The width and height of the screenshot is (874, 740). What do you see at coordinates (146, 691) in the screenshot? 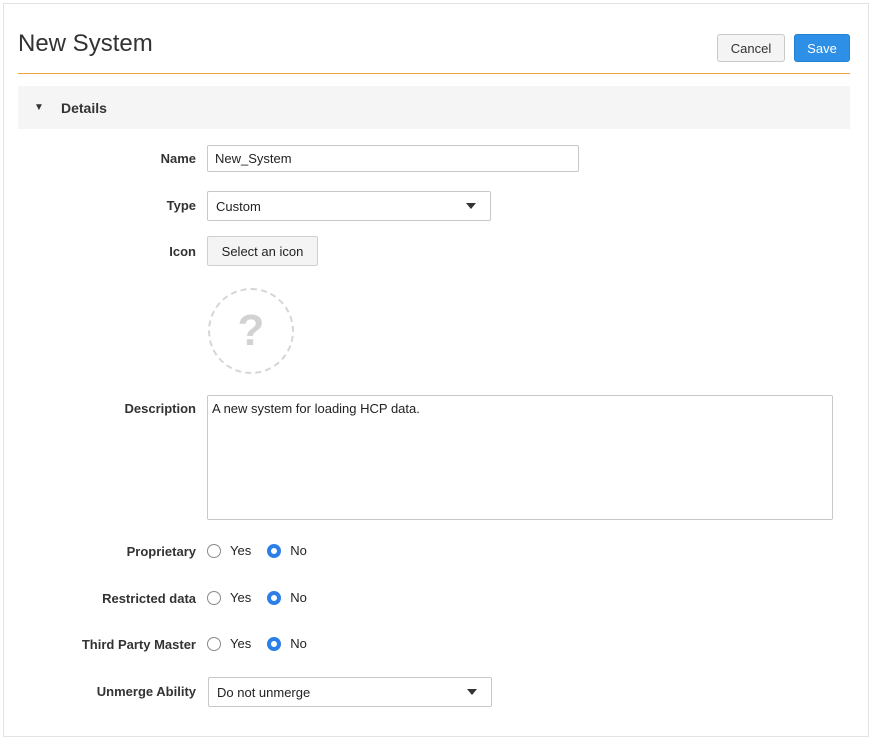
I see `unmerge-ability-label: Unmerge Ability` at bounding box center [146, 691].